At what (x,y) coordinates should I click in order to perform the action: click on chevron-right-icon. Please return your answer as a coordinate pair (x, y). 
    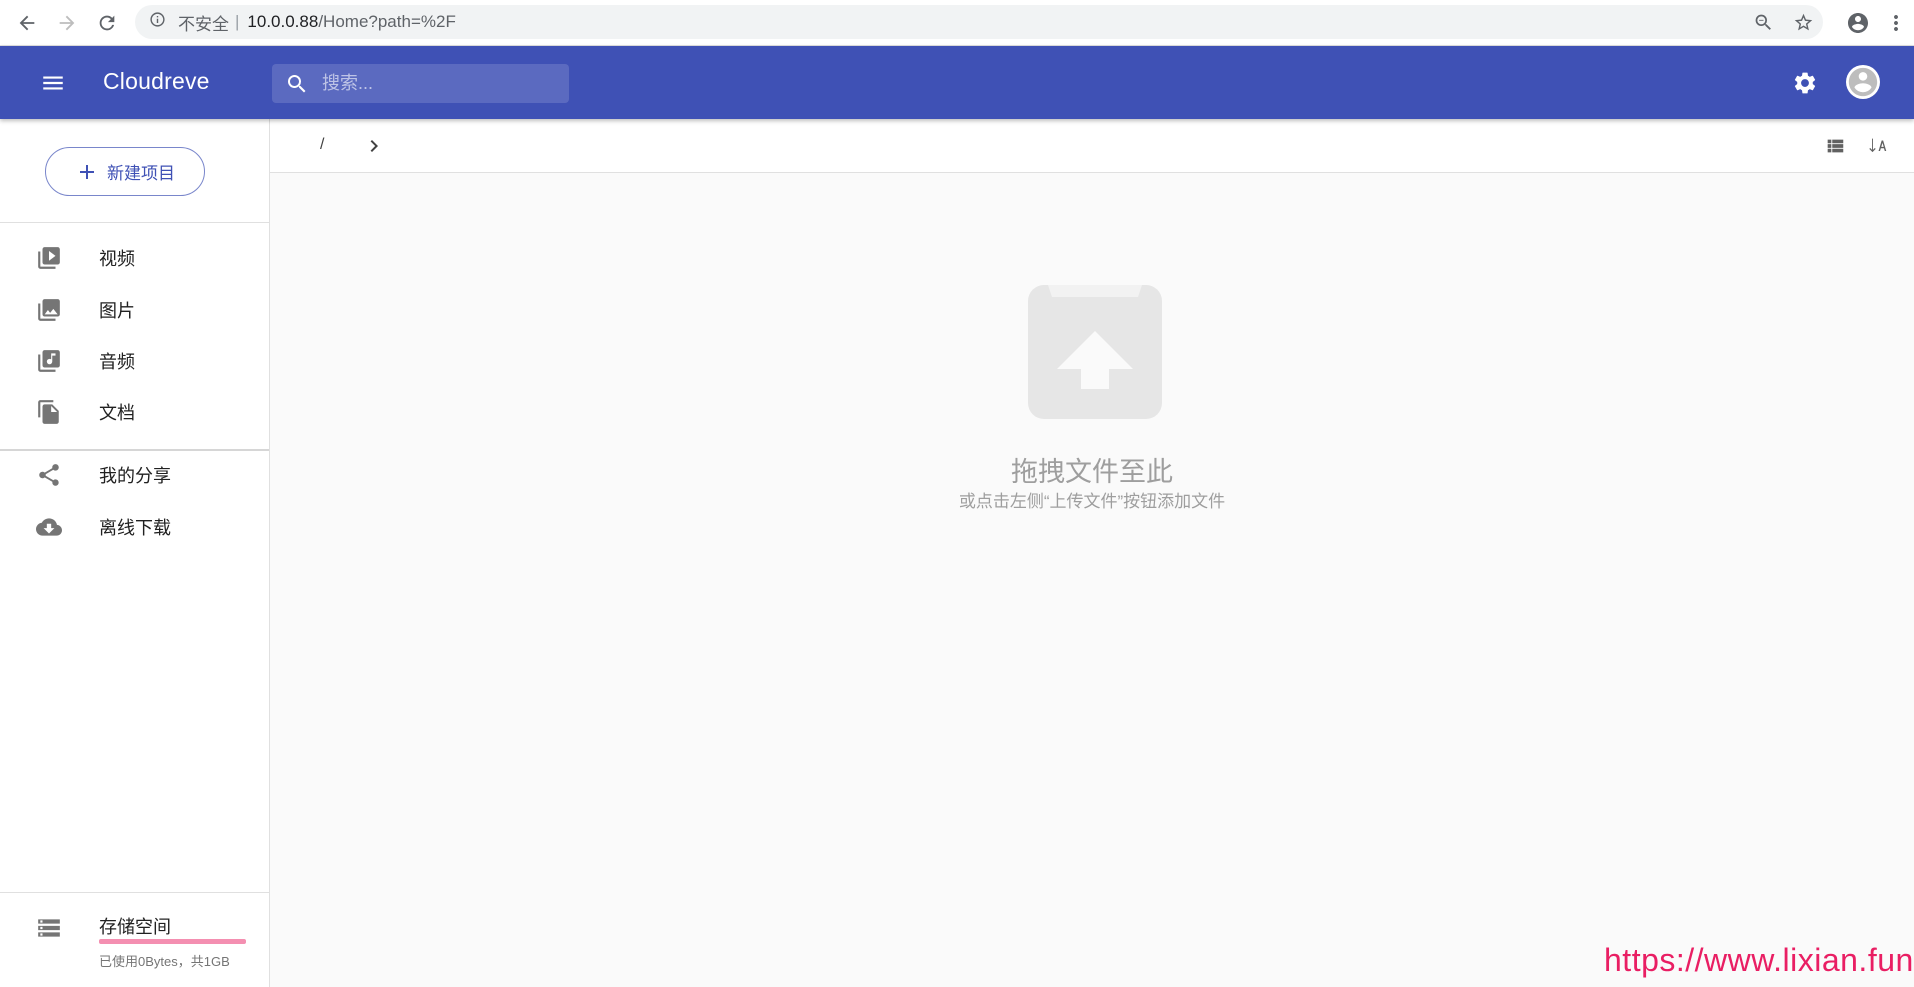
    Looking at the image, I should click on (374, 146).